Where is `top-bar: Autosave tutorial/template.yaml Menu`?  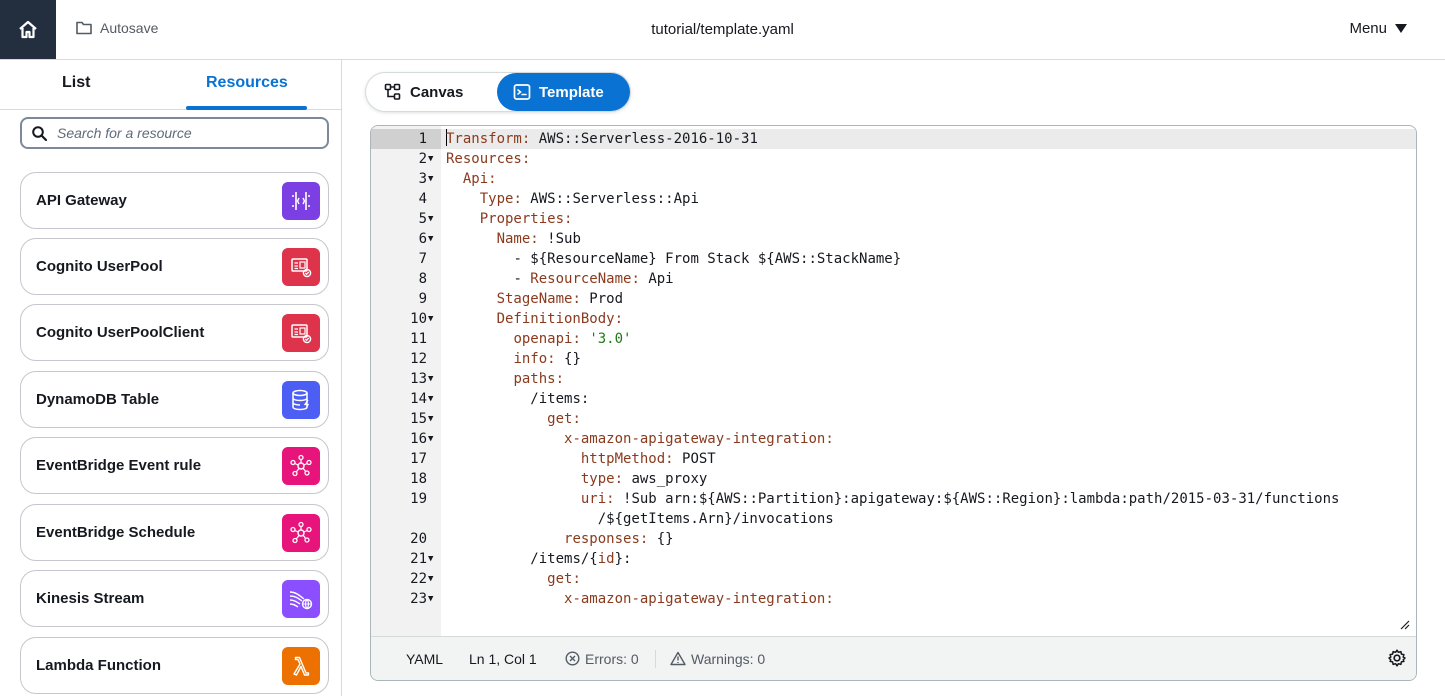 top-bar: Autosave tutorial/template.yaml Menu is located at coordinates (722, 30).